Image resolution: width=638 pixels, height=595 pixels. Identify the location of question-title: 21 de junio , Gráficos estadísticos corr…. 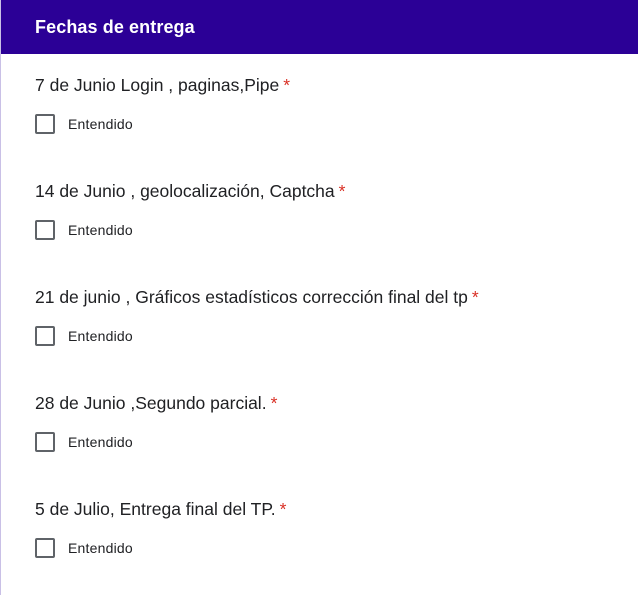
(336, 297).